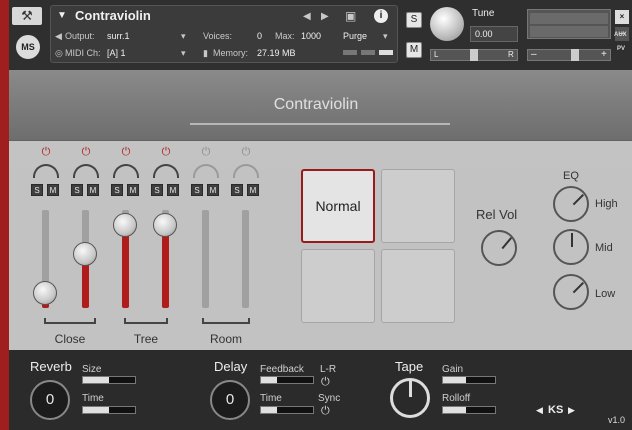  I want to click on meter-right-channel, so click(569, 31).